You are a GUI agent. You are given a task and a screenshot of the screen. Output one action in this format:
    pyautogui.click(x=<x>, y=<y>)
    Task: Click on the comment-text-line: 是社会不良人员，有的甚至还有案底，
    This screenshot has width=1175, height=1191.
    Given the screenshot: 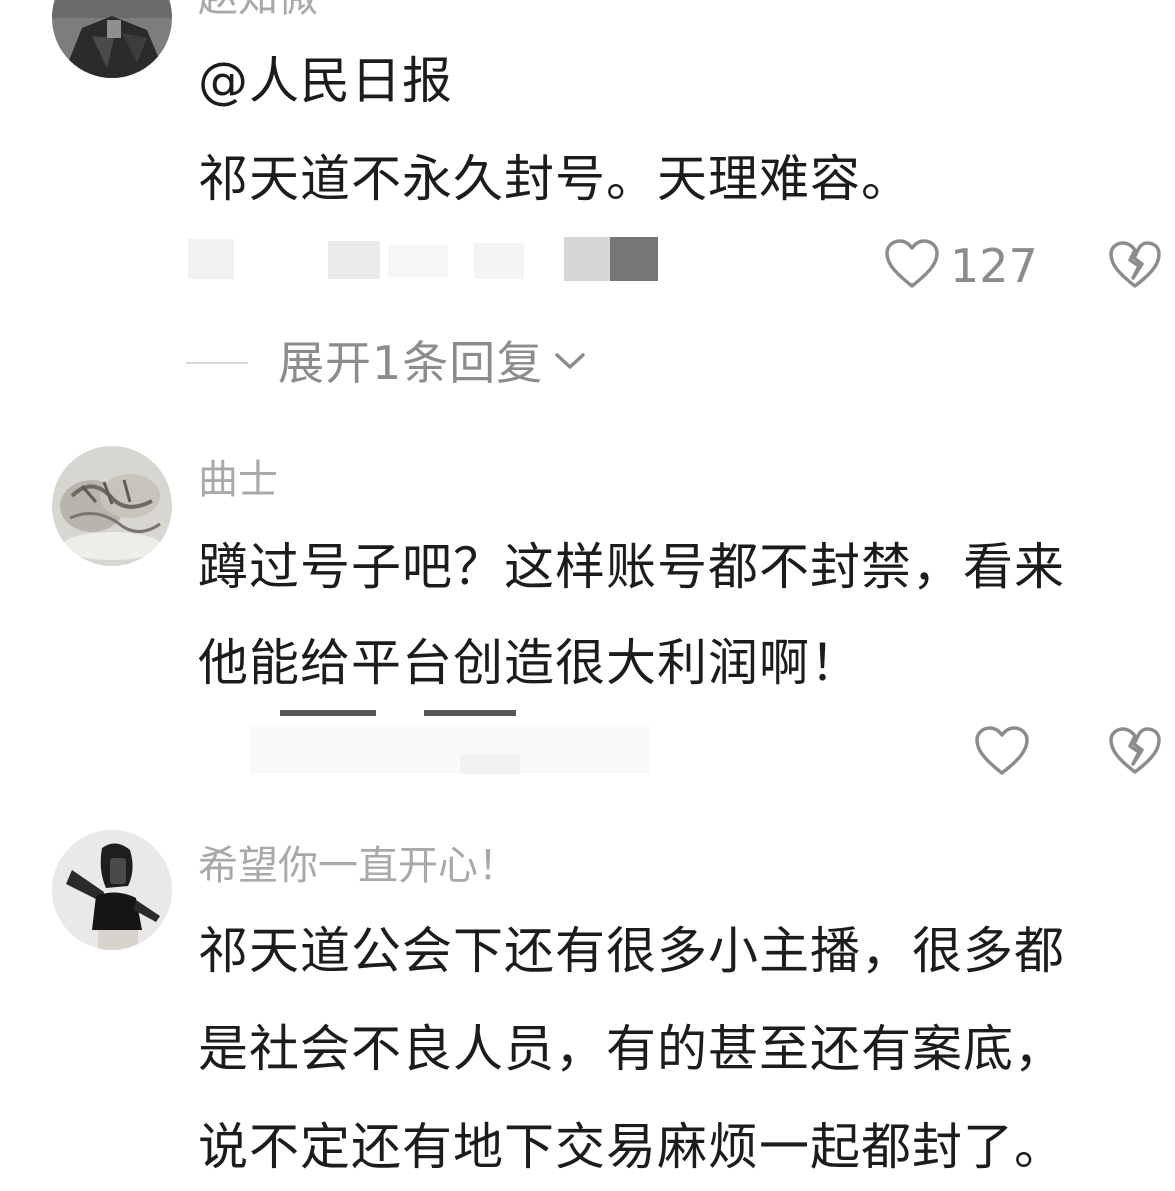 What is the action you would take?
    pyautogui.click(x=631, y=1049)
    